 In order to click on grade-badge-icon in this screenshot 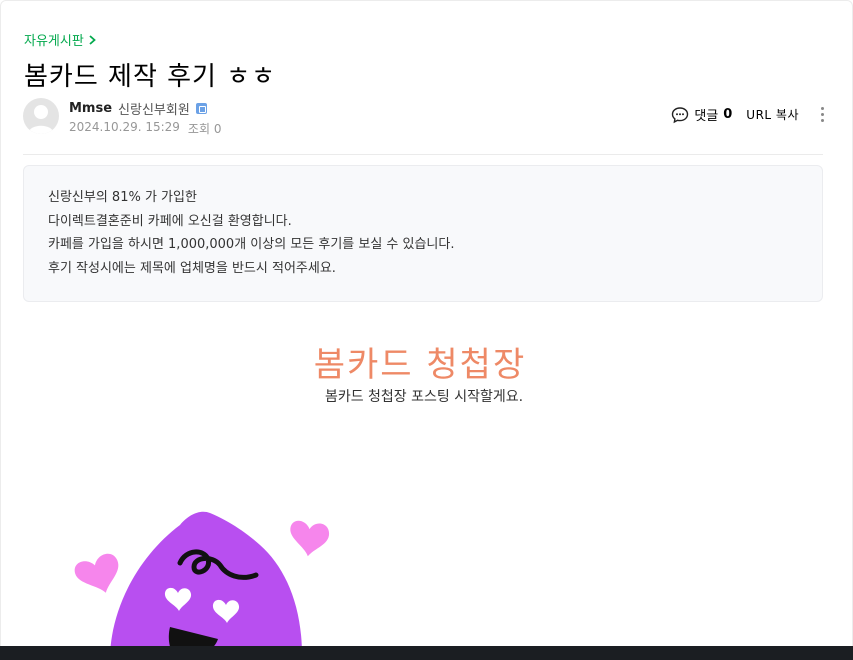, I will do `click(201, 108)`.